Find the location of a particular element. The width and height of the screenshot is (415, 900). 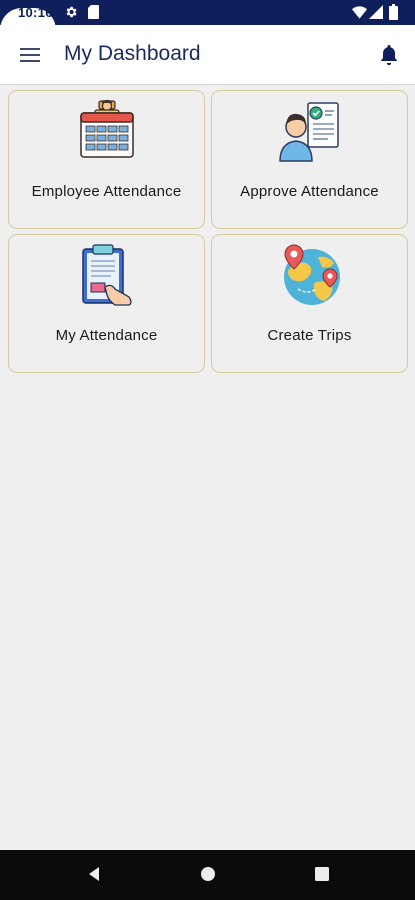

wifi-icon is located at coordinates (359, 12).